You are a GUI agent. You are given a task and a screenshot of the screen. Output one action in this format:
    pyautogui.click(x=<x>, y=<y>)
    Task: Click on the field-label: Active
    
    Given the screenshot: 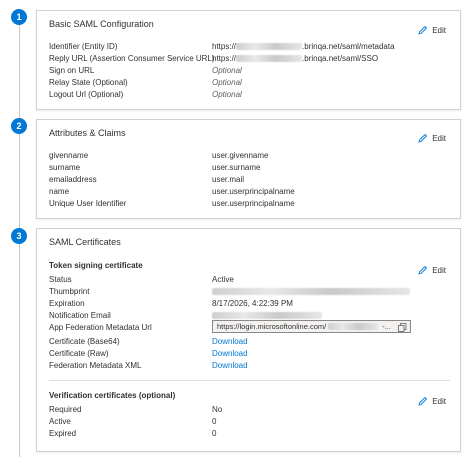 What is the action you would take?
    pyautogui.click(x=60, y=421)
    